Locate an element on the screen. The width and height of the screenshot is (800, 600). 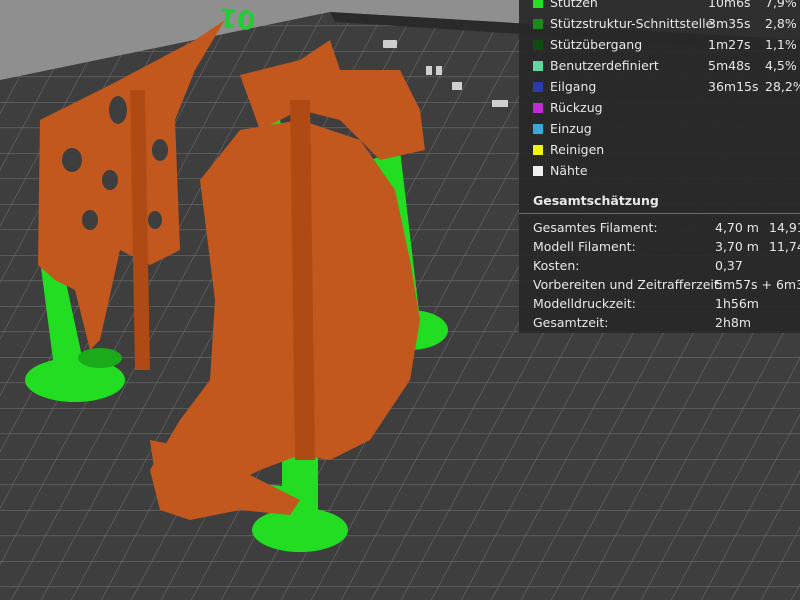
legend-row: Stützübergang 1m27s 1,1% is located at coordinates (666, 45).